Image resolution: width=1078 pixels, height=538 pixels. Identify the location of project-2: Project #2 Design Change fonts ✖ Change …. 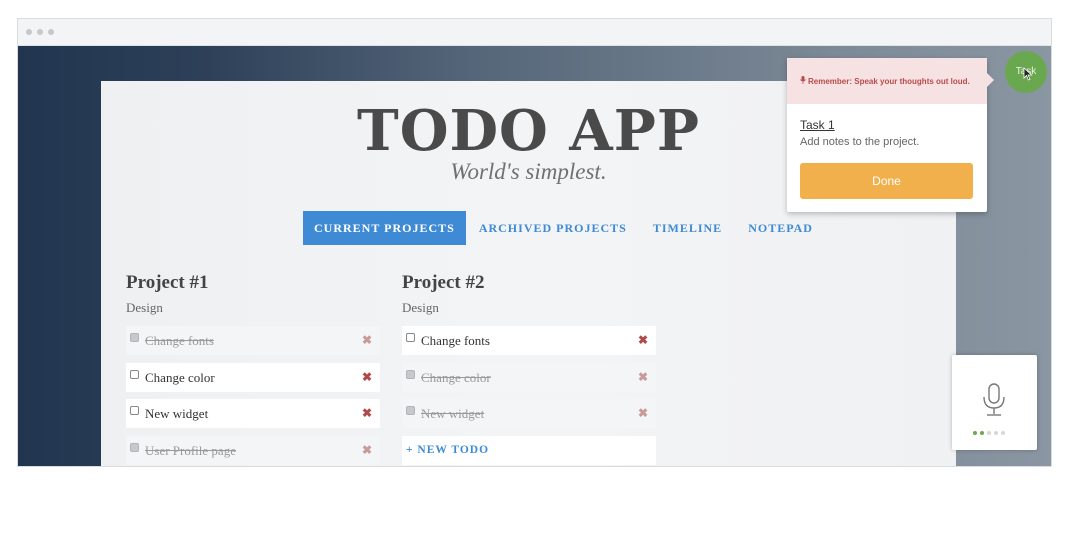
(529, 368).